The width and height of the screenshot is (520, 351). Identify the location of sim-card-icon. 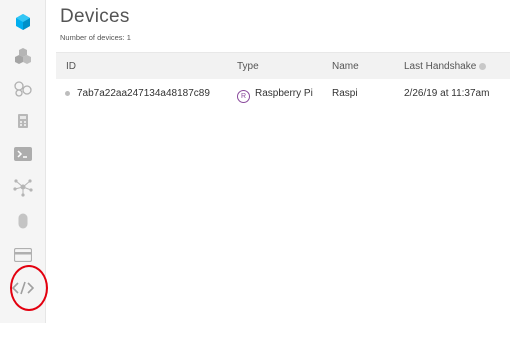
(22, 221).